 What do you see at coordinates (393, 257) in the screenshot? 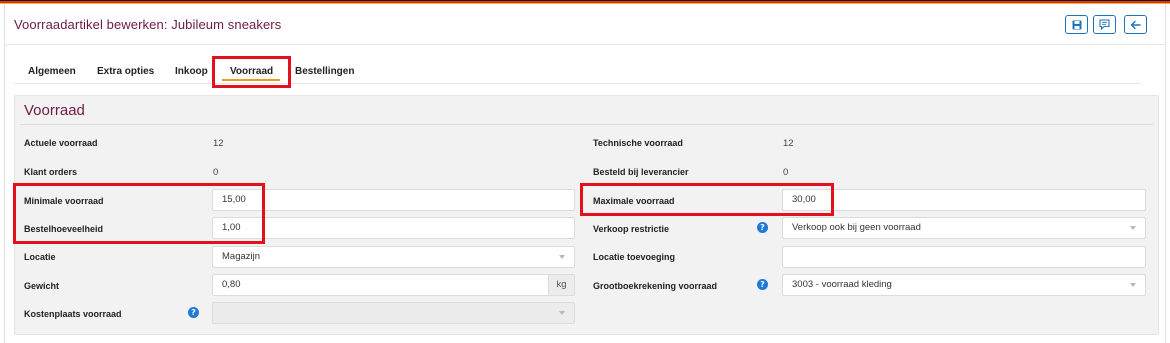
I see `locatie-select: Magazijn` at bounding box center [393, 257].